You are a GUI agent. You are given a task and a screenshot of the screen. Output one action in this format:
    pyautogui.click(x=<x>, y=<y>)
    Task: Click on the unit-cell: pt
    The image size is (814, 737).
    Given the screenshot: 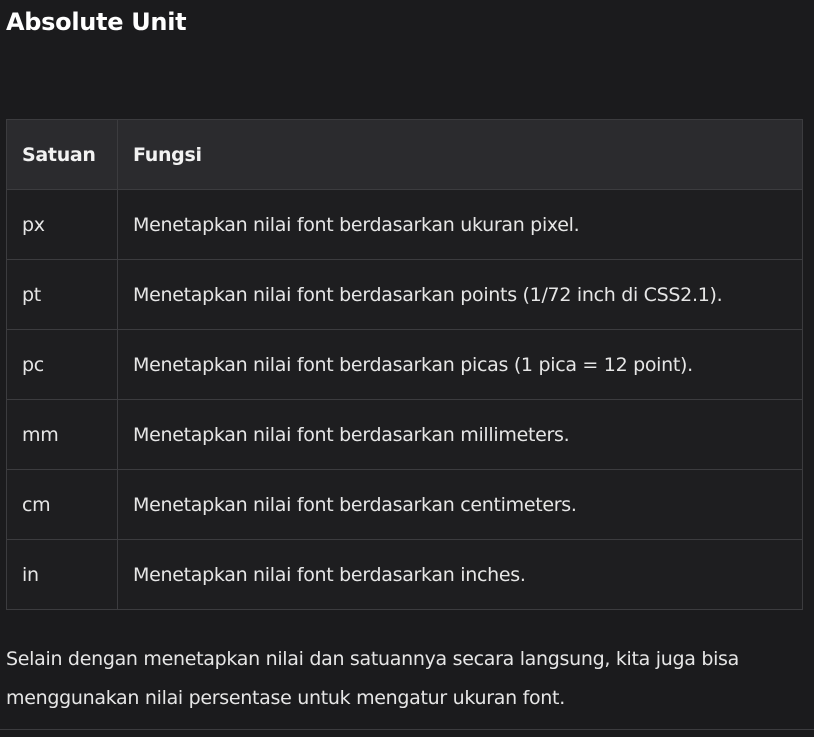 What is the action you would take?
    pyautogui.click(x=62, y=294)
    